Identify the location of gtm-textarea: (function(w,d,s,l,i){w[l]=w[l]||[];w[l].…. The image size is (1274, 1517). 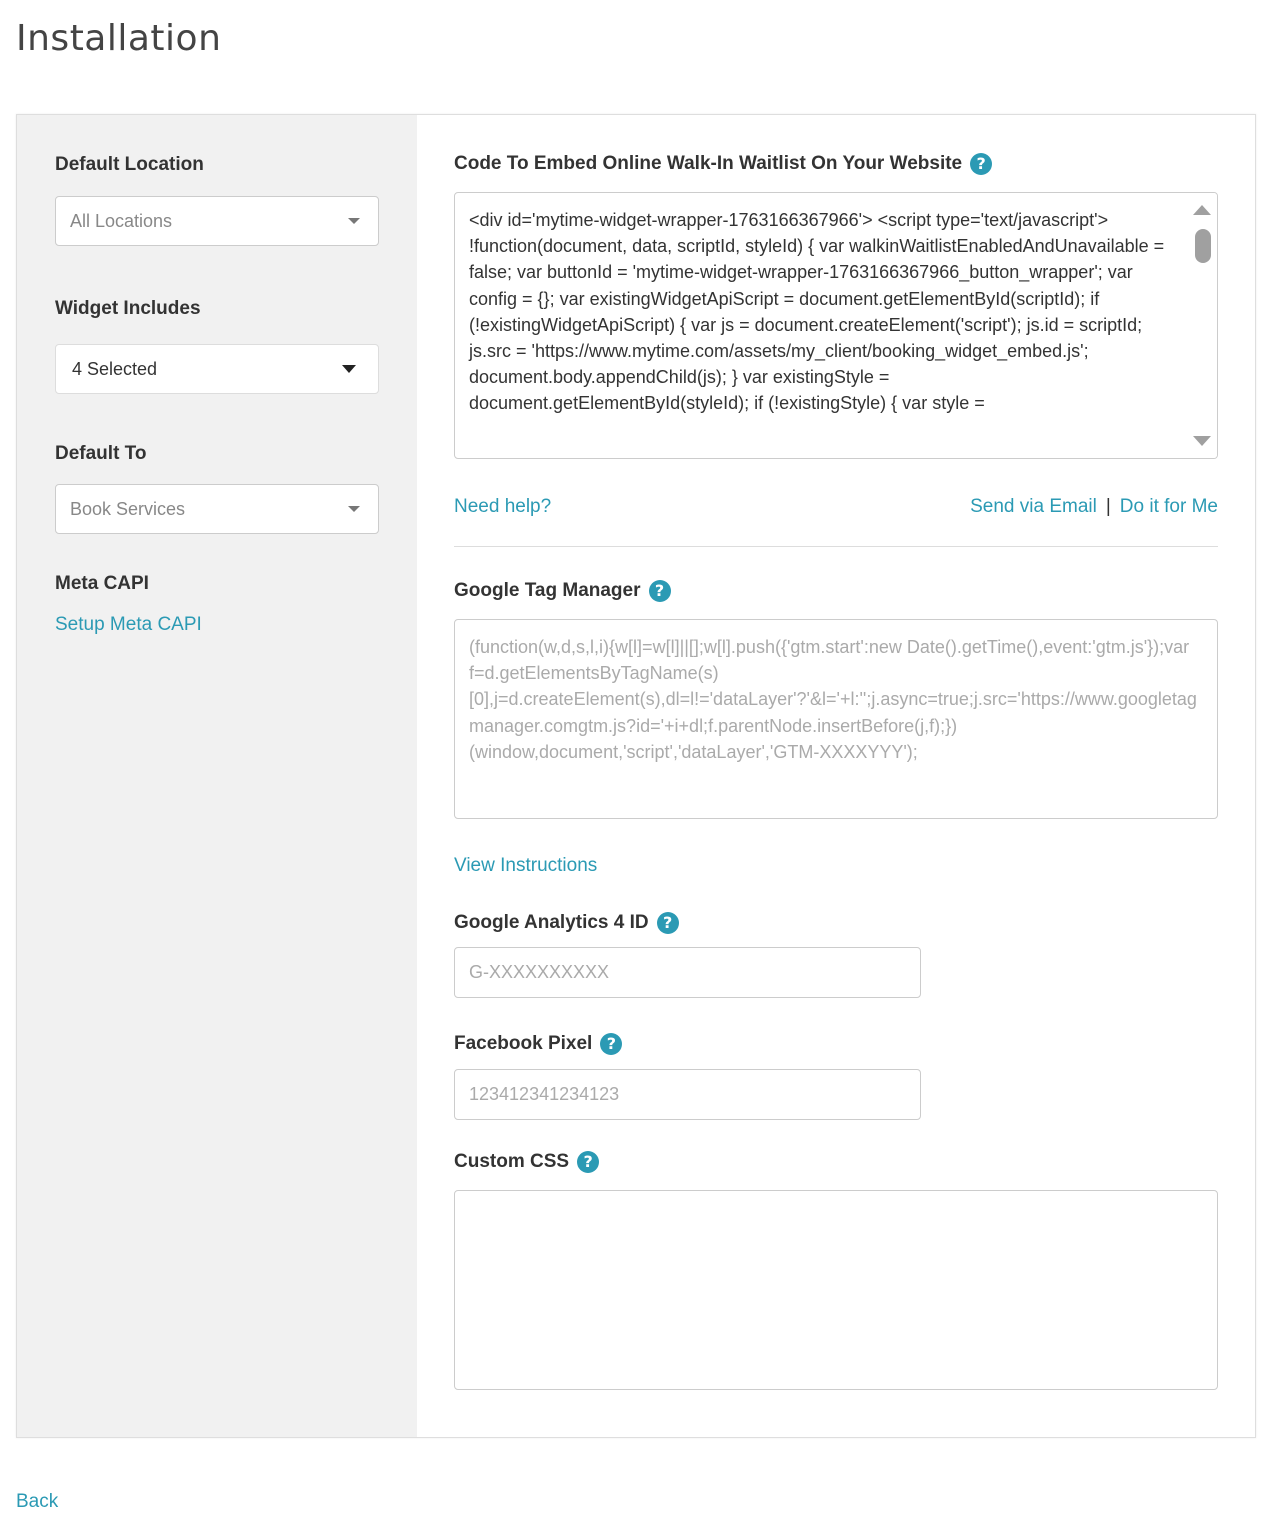
(836, 719).